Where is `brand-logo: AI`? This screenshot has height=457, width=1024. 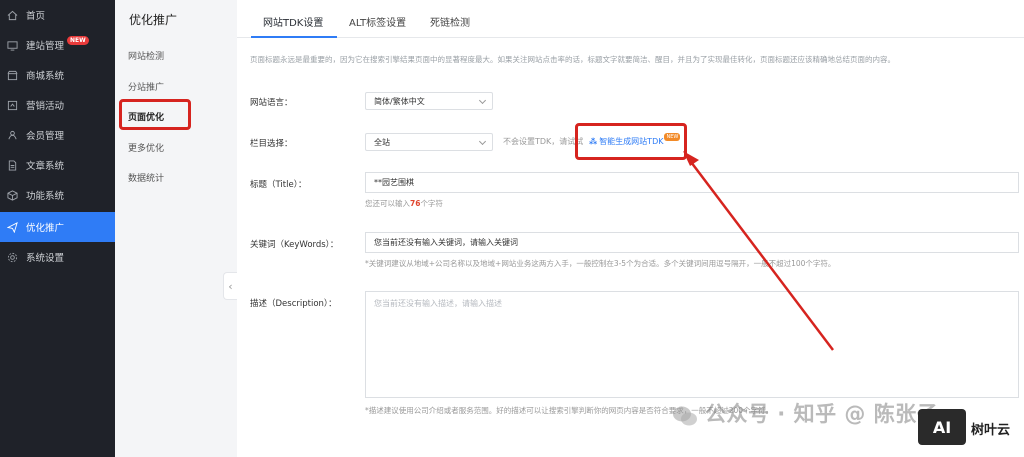 brand-logo: AI is located at coordinates (942, 427).